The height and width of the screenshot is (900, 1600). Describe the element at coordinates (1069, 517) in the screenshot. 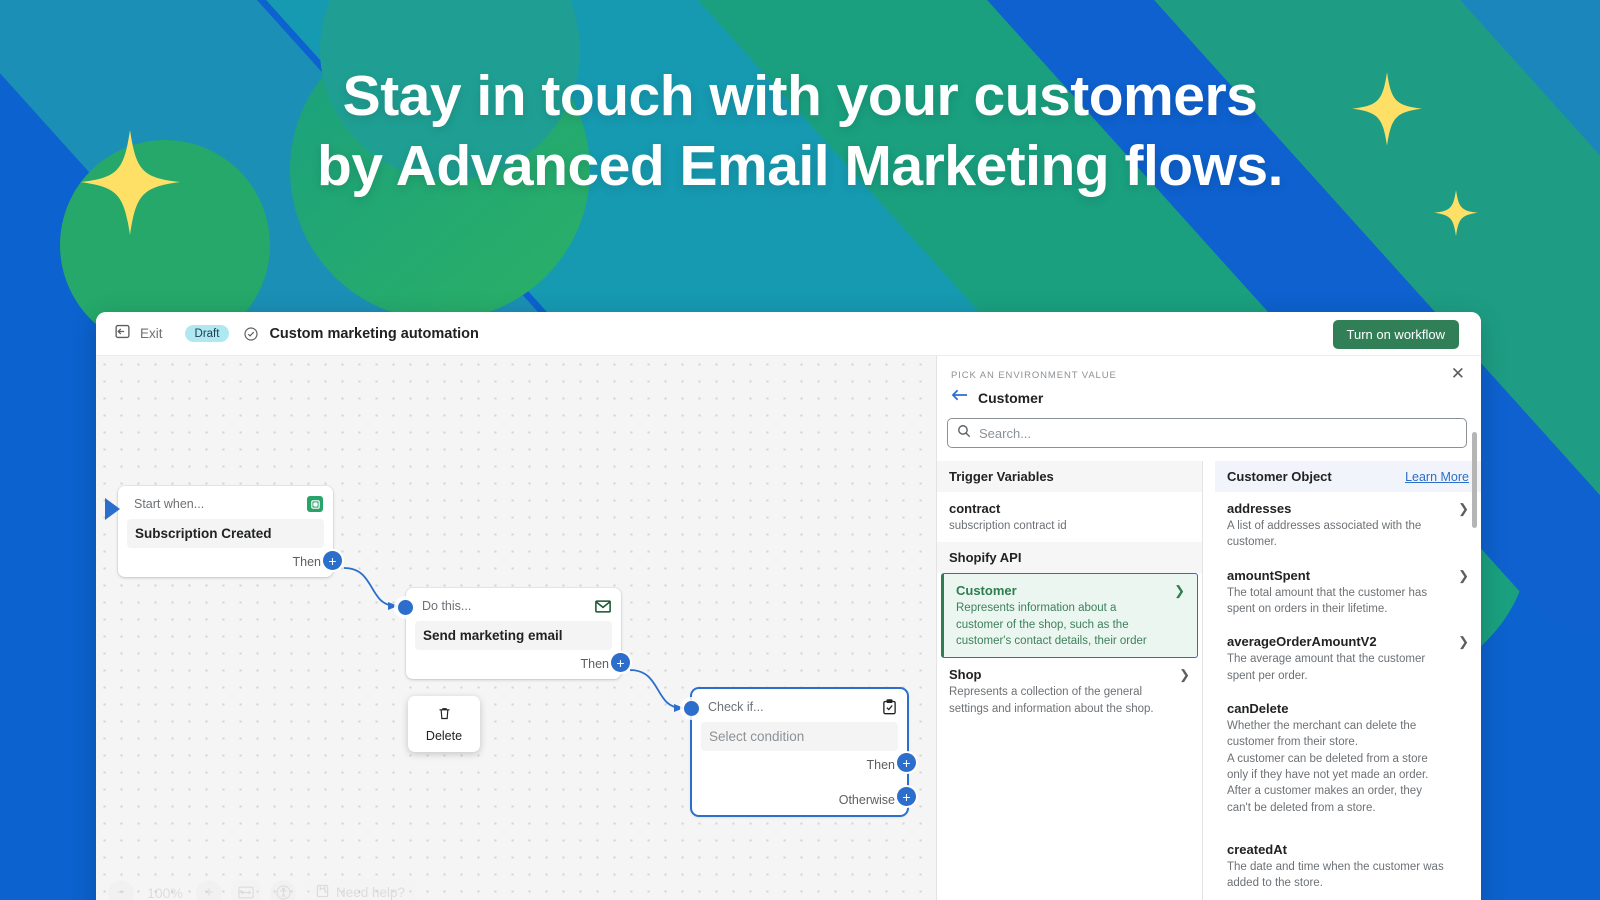

I see `list-item: contract subscription contract id` at that location.